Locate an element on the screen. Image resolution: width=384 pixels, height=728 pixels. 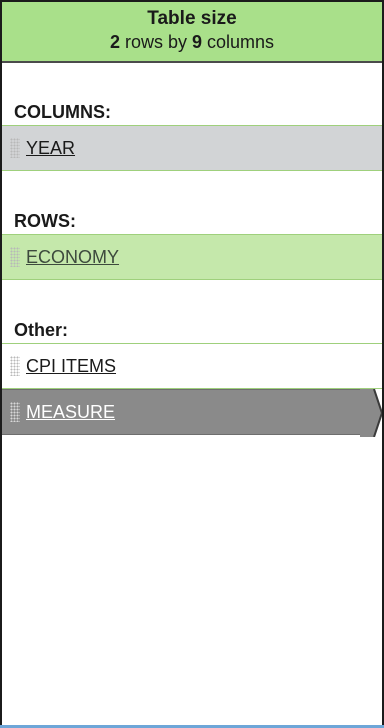
dimension-link-economy: ECONOMY is located at coordinates (72, 257).